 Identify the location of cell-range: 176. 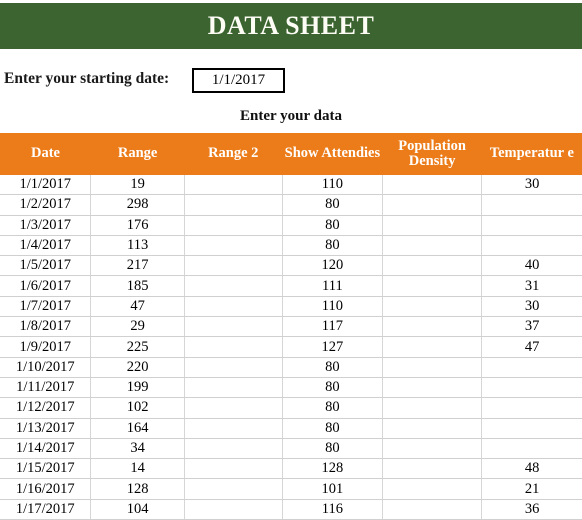
(137, 225).